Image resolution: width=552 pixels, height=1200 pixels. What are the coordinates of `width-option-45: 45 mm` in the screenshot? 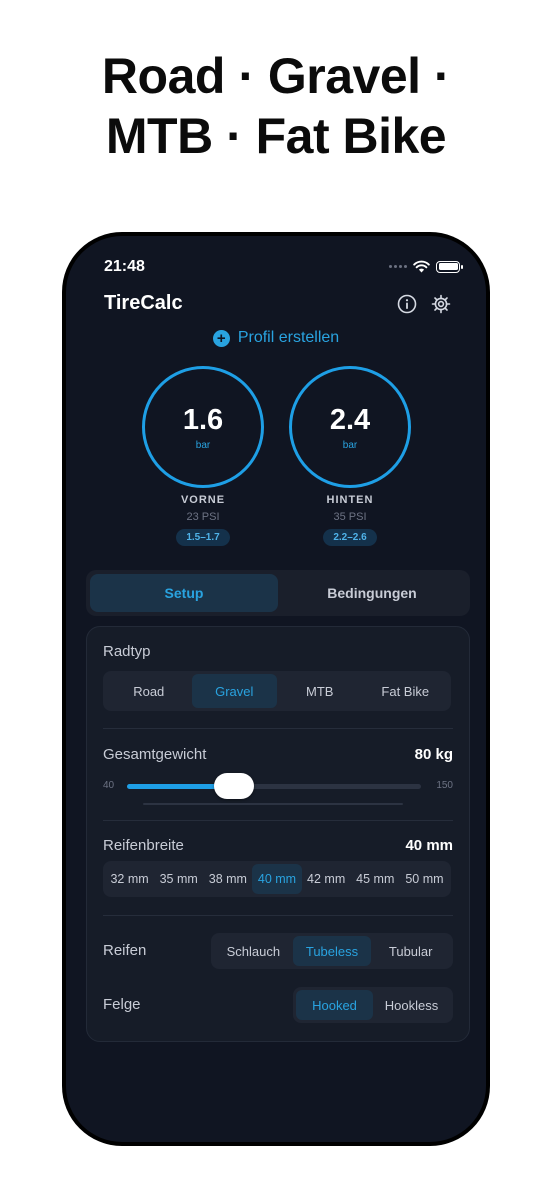 It's located at (375, 879).